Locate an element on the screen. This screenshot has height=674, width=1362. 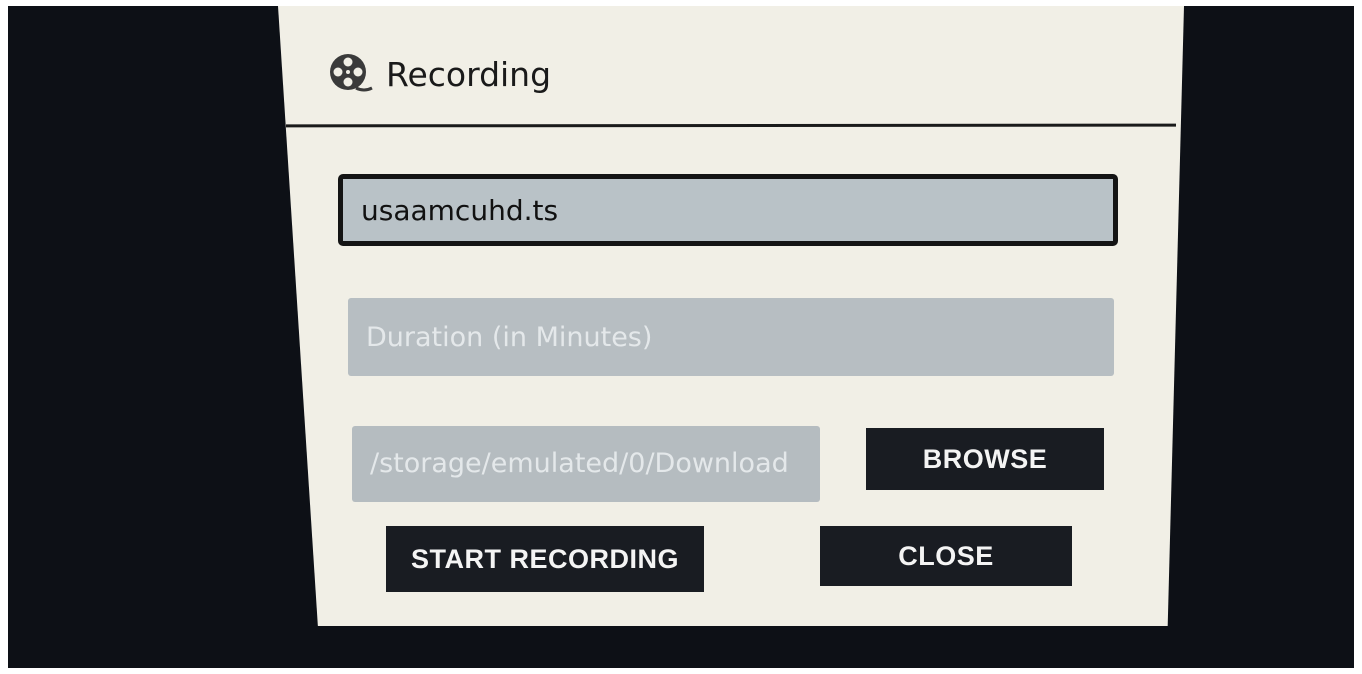
close-button: CLOSE is located at coordinates (946, 556).